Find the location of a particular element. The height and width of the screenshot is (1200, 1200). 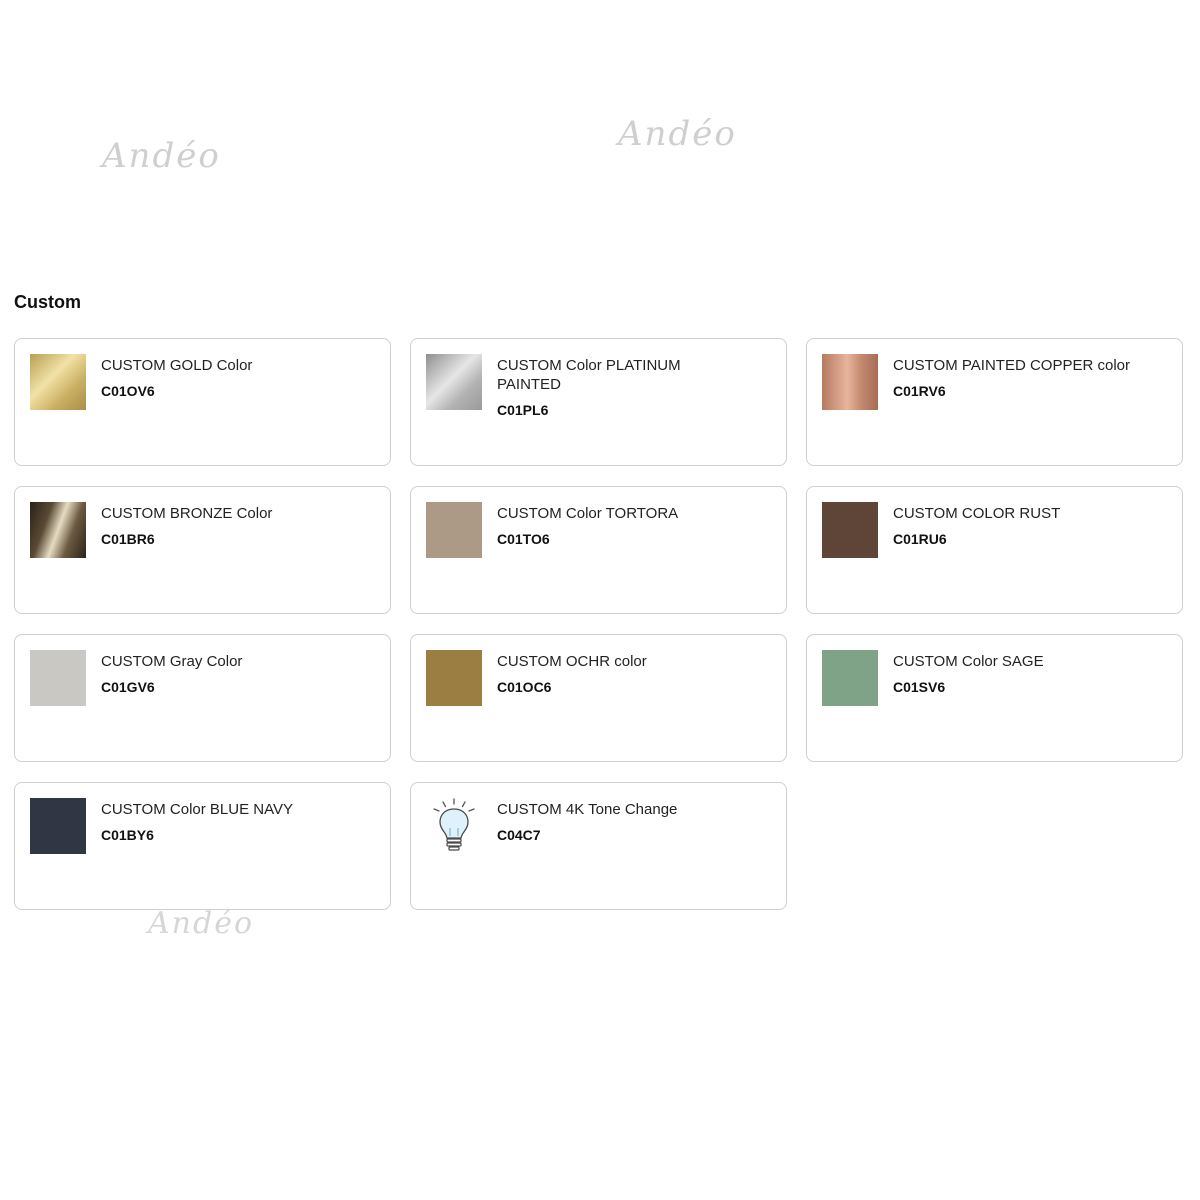

color-code: C01SV6 is located at coordinates (919, 687).